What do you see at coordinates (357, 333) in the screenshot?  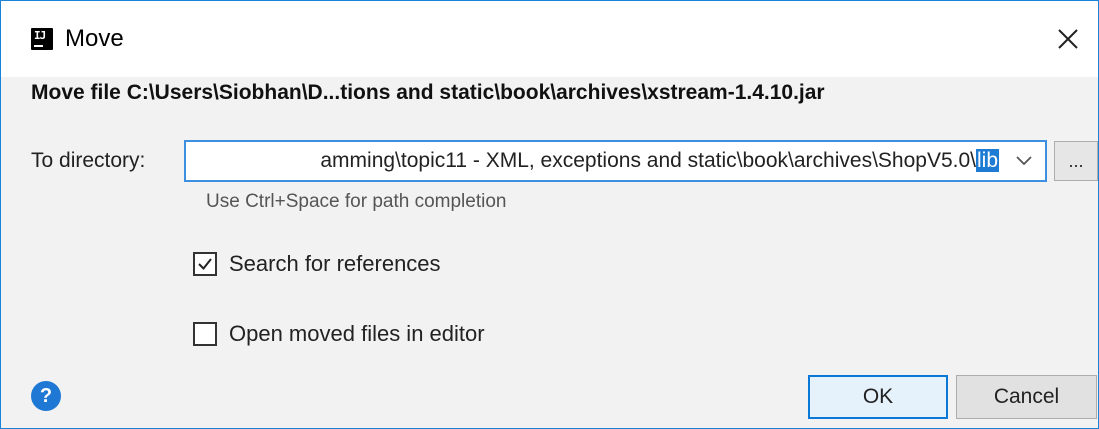 I see `open-in-editor-label: Open moved files in editor` at bounding box center [357, 333].